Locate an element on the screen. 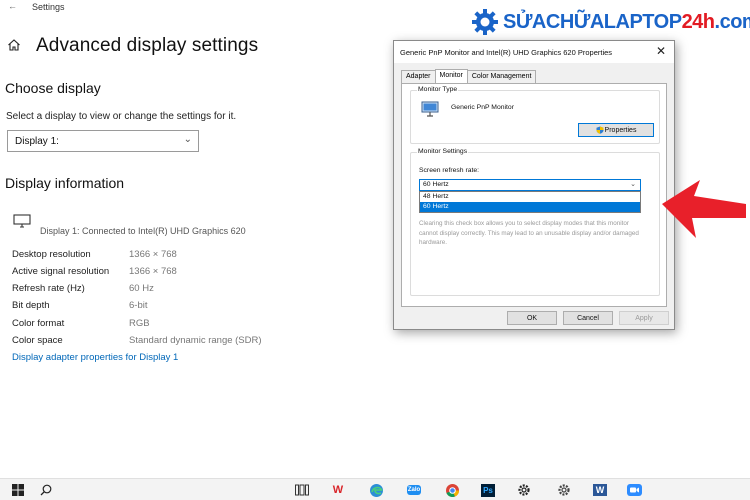  windows-start-icon is located at coordinates (18, 490).